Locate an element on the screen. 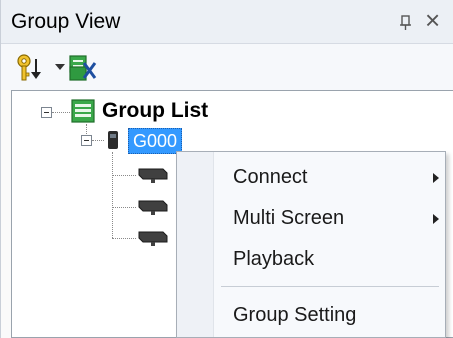  panel-title-bar: Group View × is located at coordinates (227, 22).